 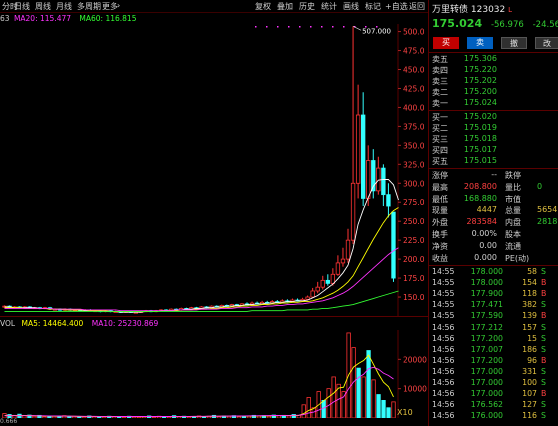 What do you see at coordinates (529, 405) in the screenshot?
I see `tick-volume: 127` at bounding box center [529, 405].